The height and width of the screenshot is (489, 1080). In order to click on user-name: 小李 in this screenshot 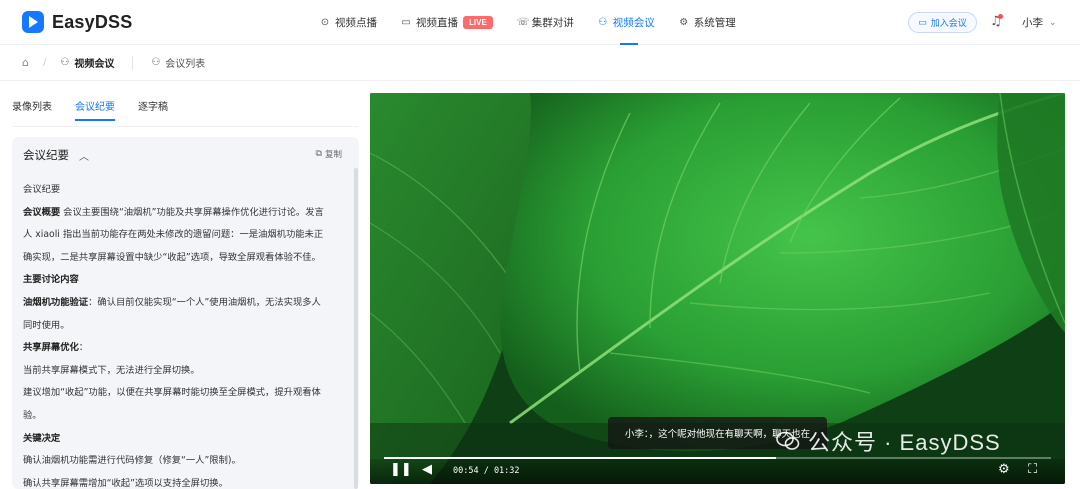, I will do `click(1032, 23)`.